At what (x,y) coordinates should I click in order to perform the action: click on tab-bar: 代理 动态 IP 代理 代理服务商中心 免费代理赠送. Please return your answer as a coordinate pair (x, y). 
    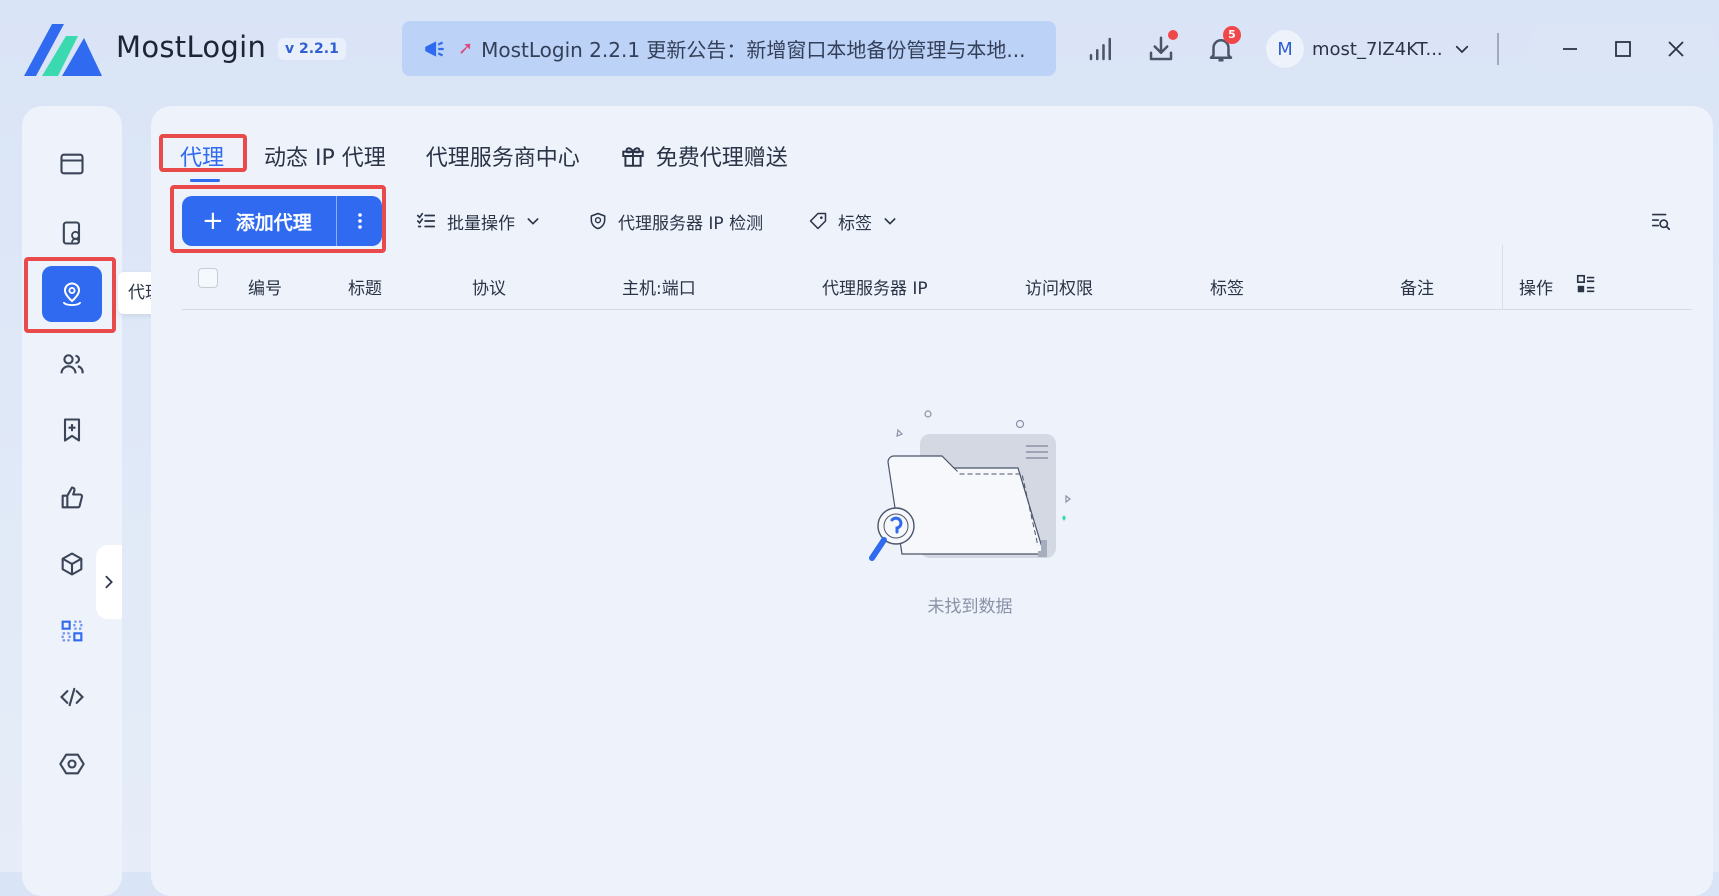
    Looking at the image, I should click on (504, 160).